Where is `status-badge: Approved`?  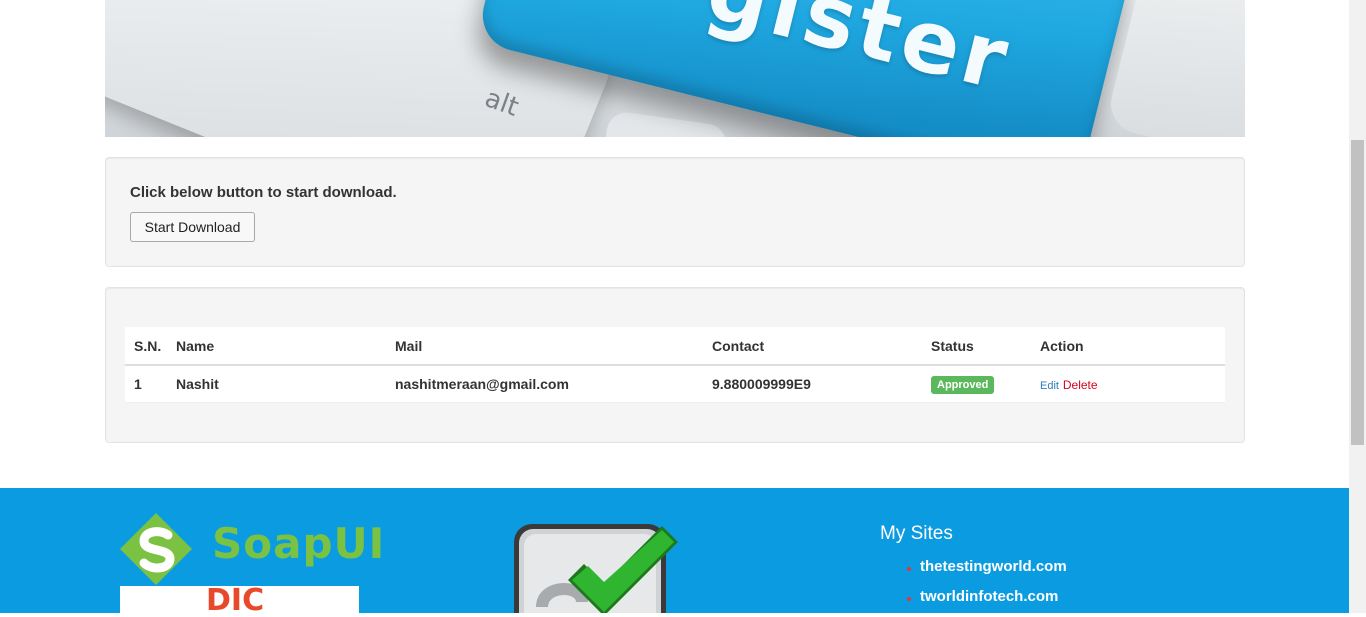
status-badge: Approved is located at coordinates (963, 384).